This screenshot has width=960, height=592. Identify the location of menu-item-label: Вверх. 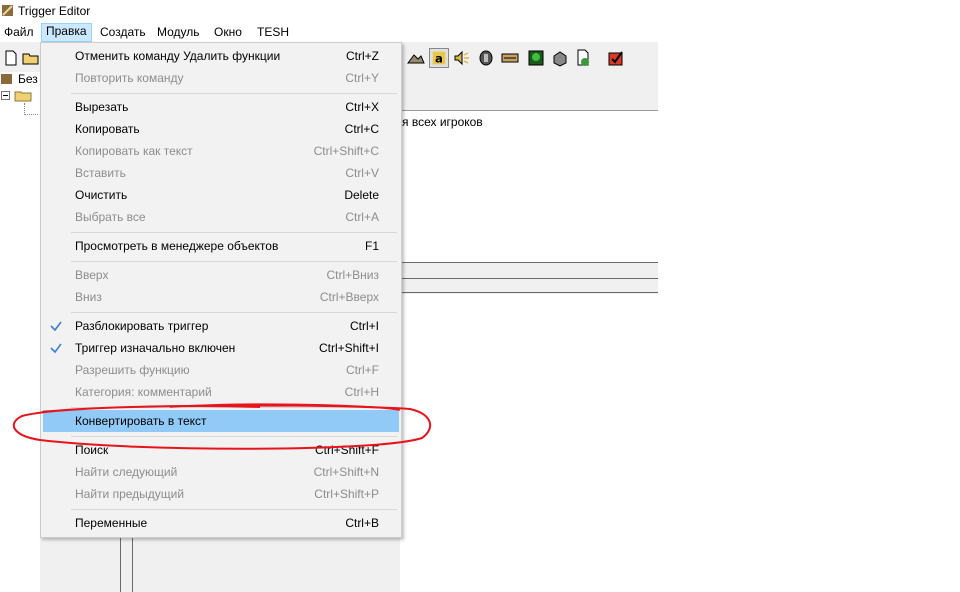
(92, 275).